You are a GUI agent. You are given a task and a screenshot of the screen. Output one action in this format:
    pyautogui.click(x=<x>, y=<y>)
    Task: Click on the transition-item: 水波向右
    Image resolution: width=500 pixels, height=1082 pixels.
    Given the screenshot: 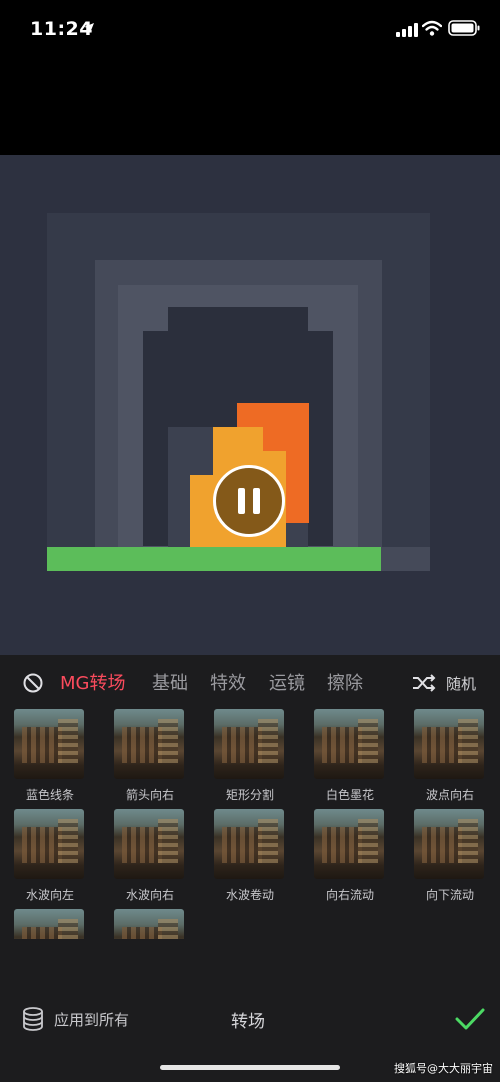 What is the action you would take?
    pyautogui.click(x=150, y=856)
    